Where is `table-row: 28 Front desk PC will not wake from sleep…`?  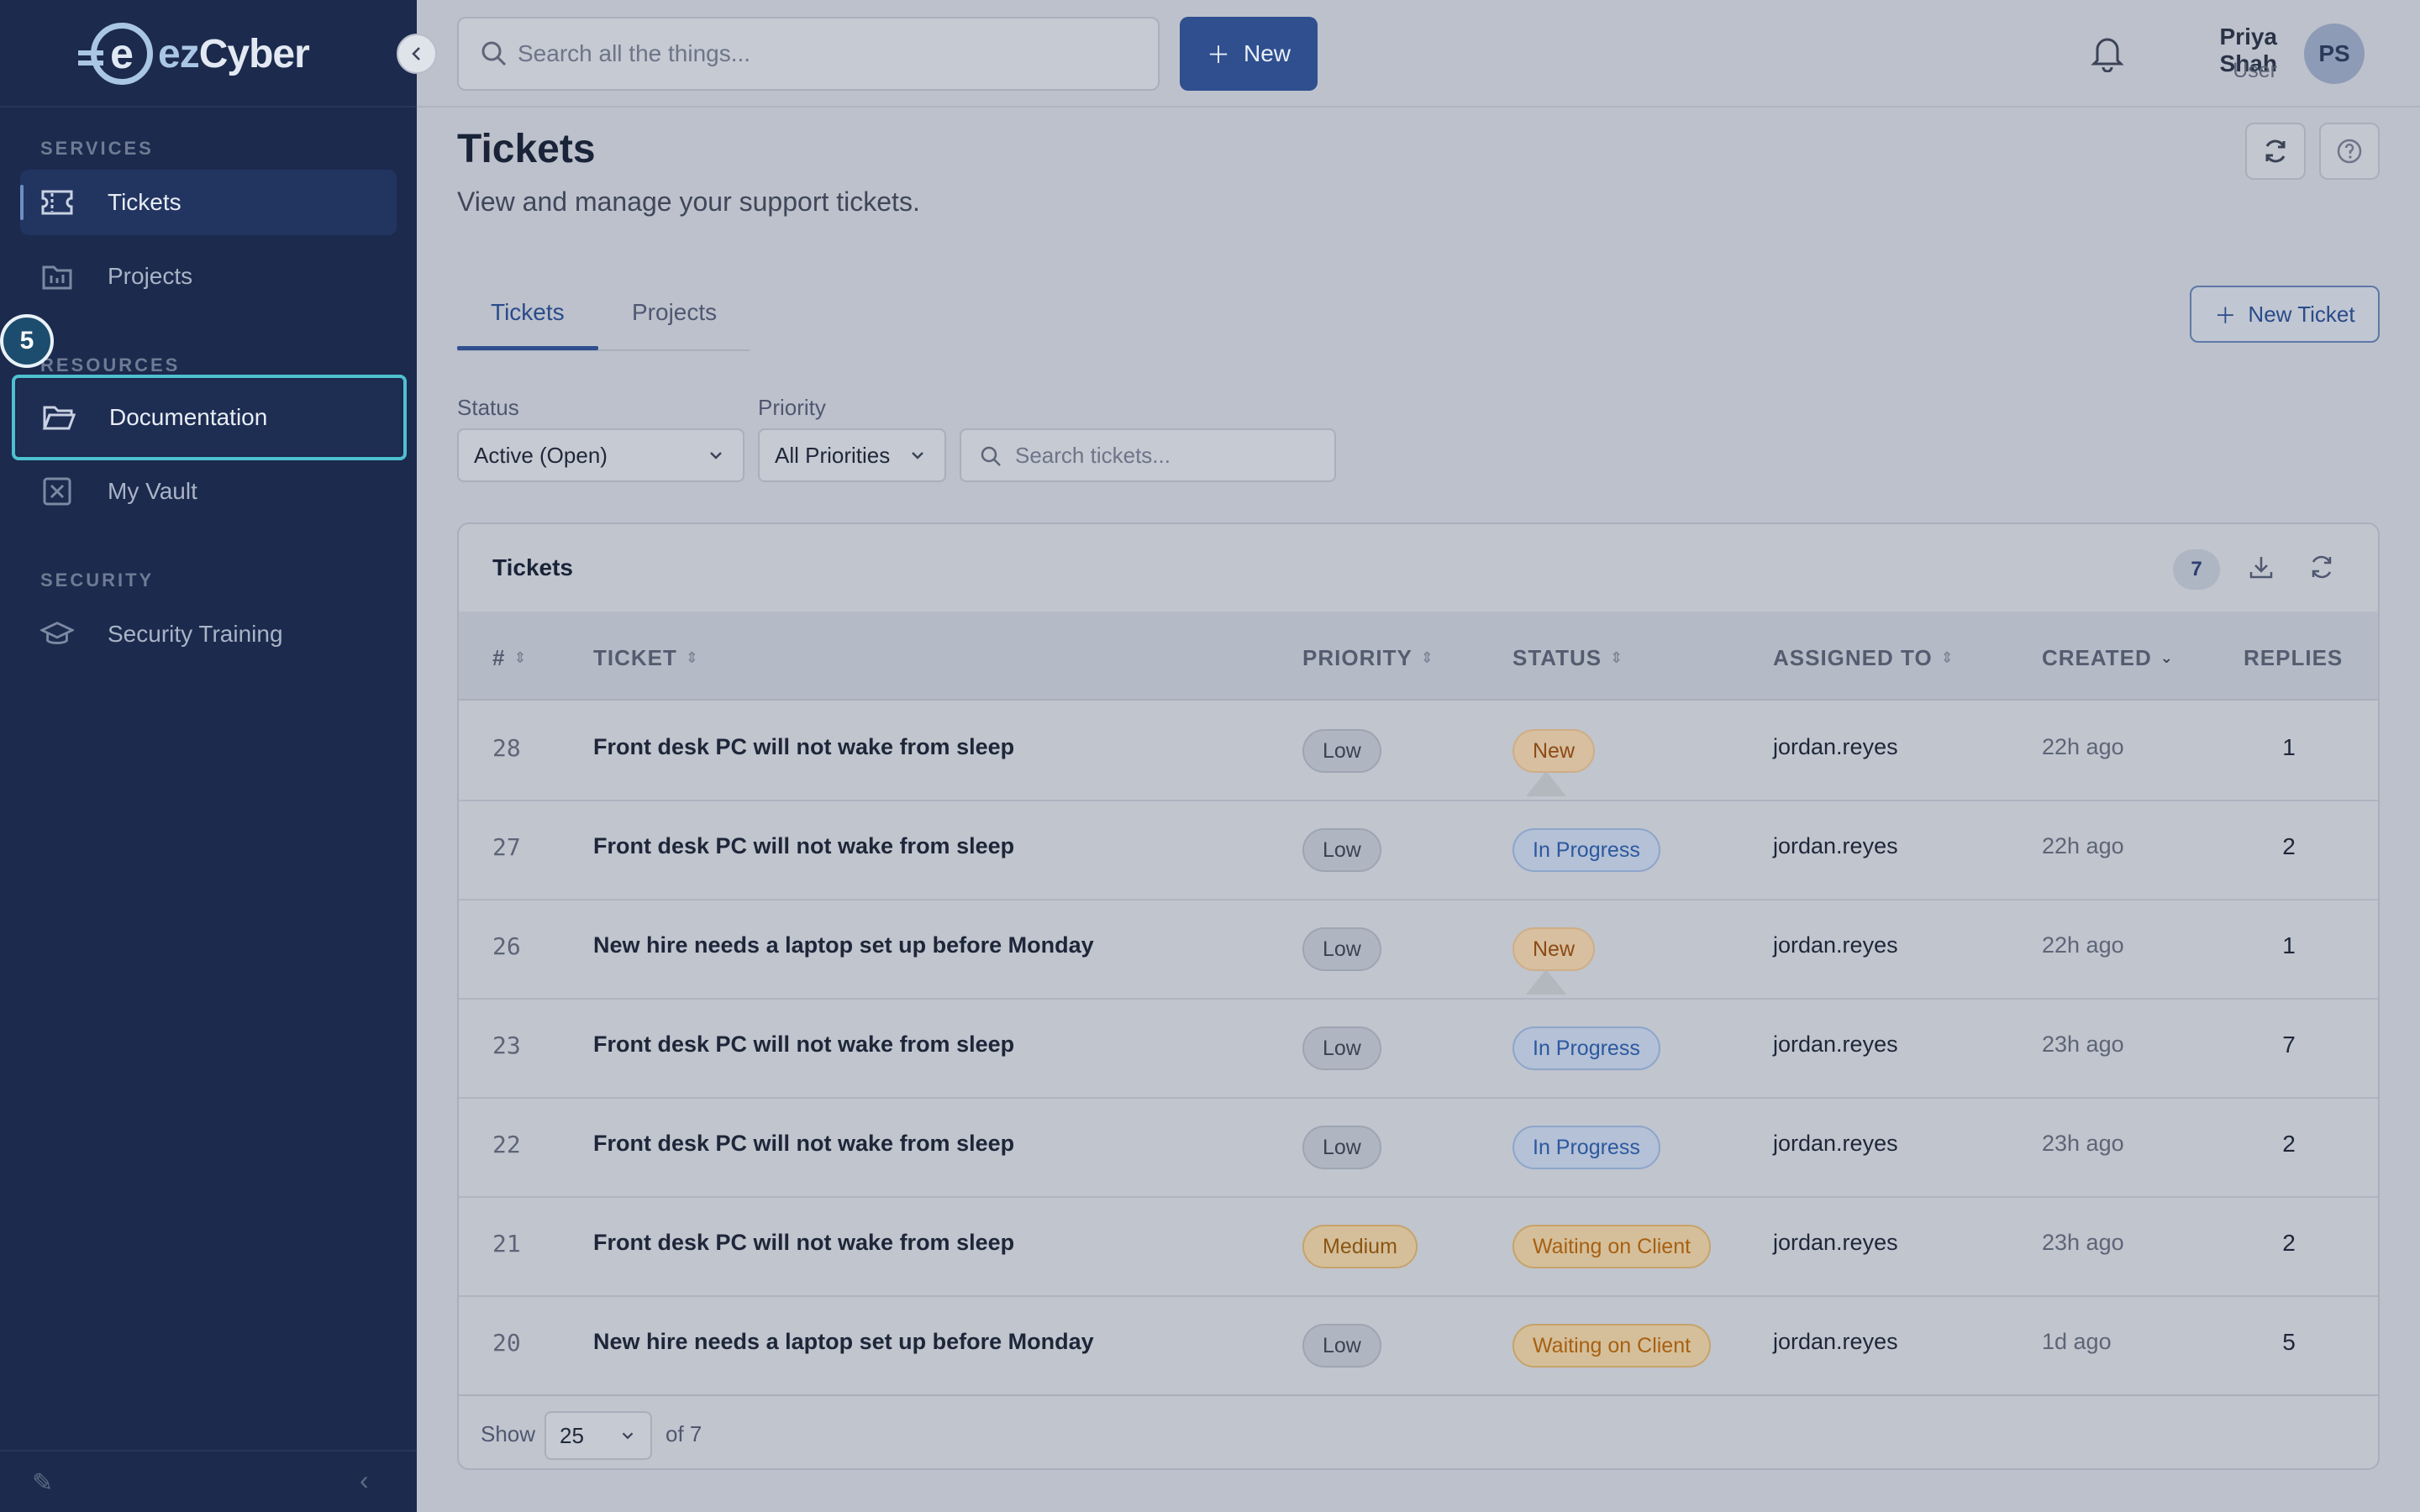
table-row: 28 Front desk PC will not wake from sleep… is located at coordinates (1418, 751).